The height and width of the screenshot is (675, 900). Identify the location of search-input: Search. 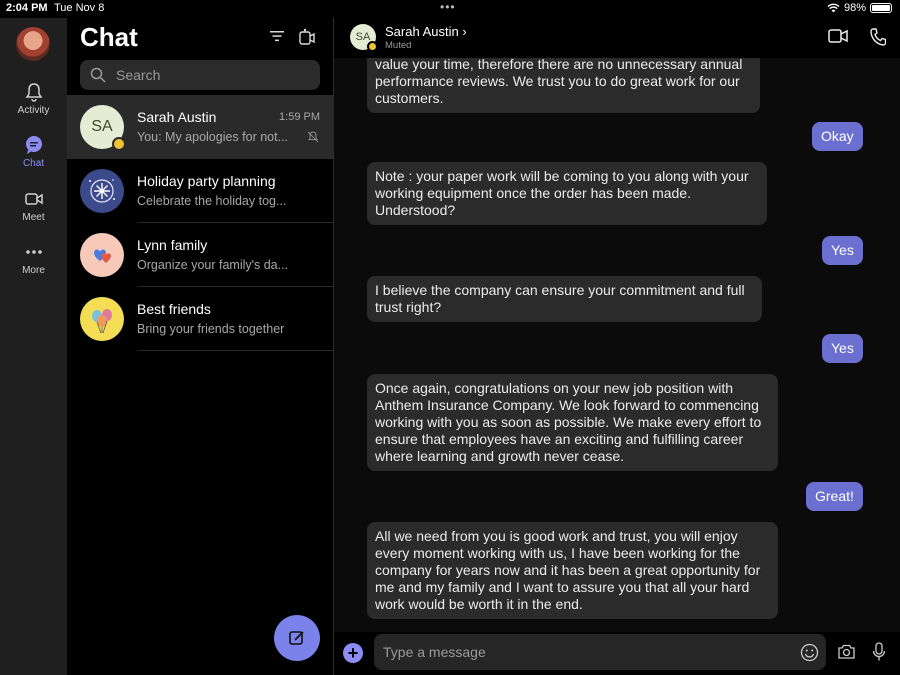
(200, 75).